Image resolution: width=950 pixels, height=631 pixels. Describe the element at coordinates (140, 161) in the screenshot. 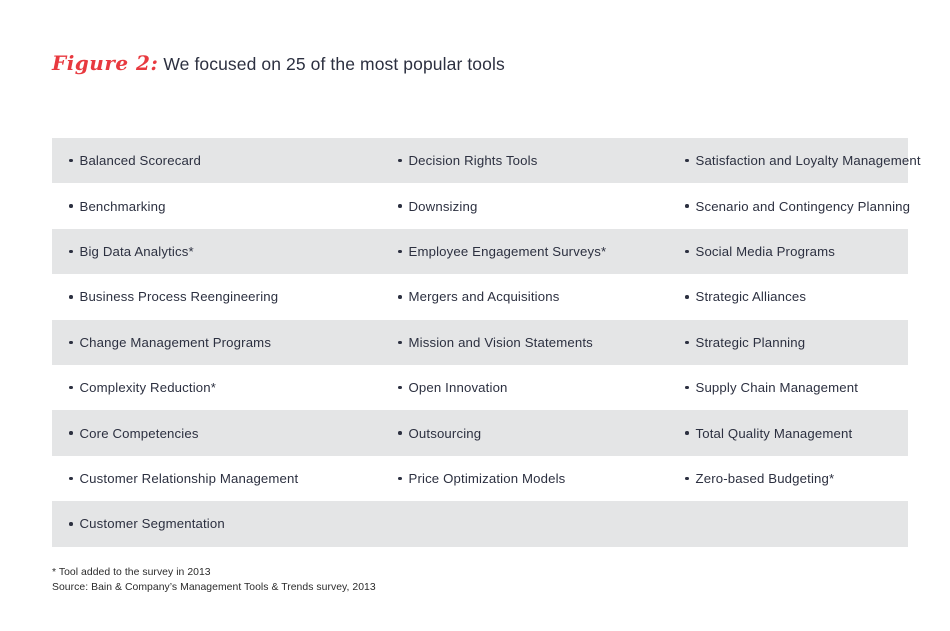

I see `tool-name-label: Balanced Scorecard` at that location.